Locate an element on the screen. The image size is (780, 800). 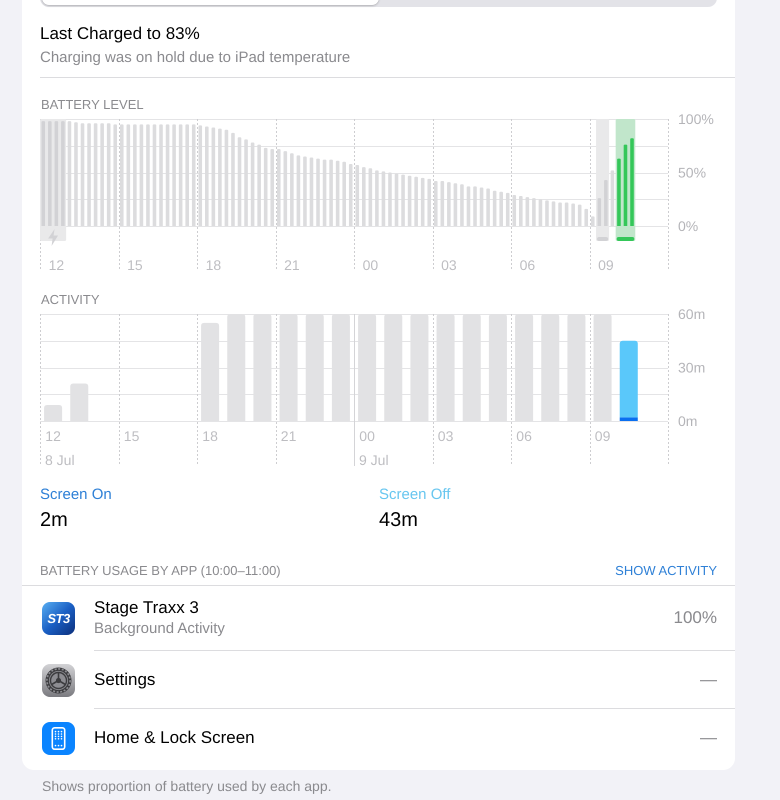
tablet-icon is located at coordinates (58, 738).